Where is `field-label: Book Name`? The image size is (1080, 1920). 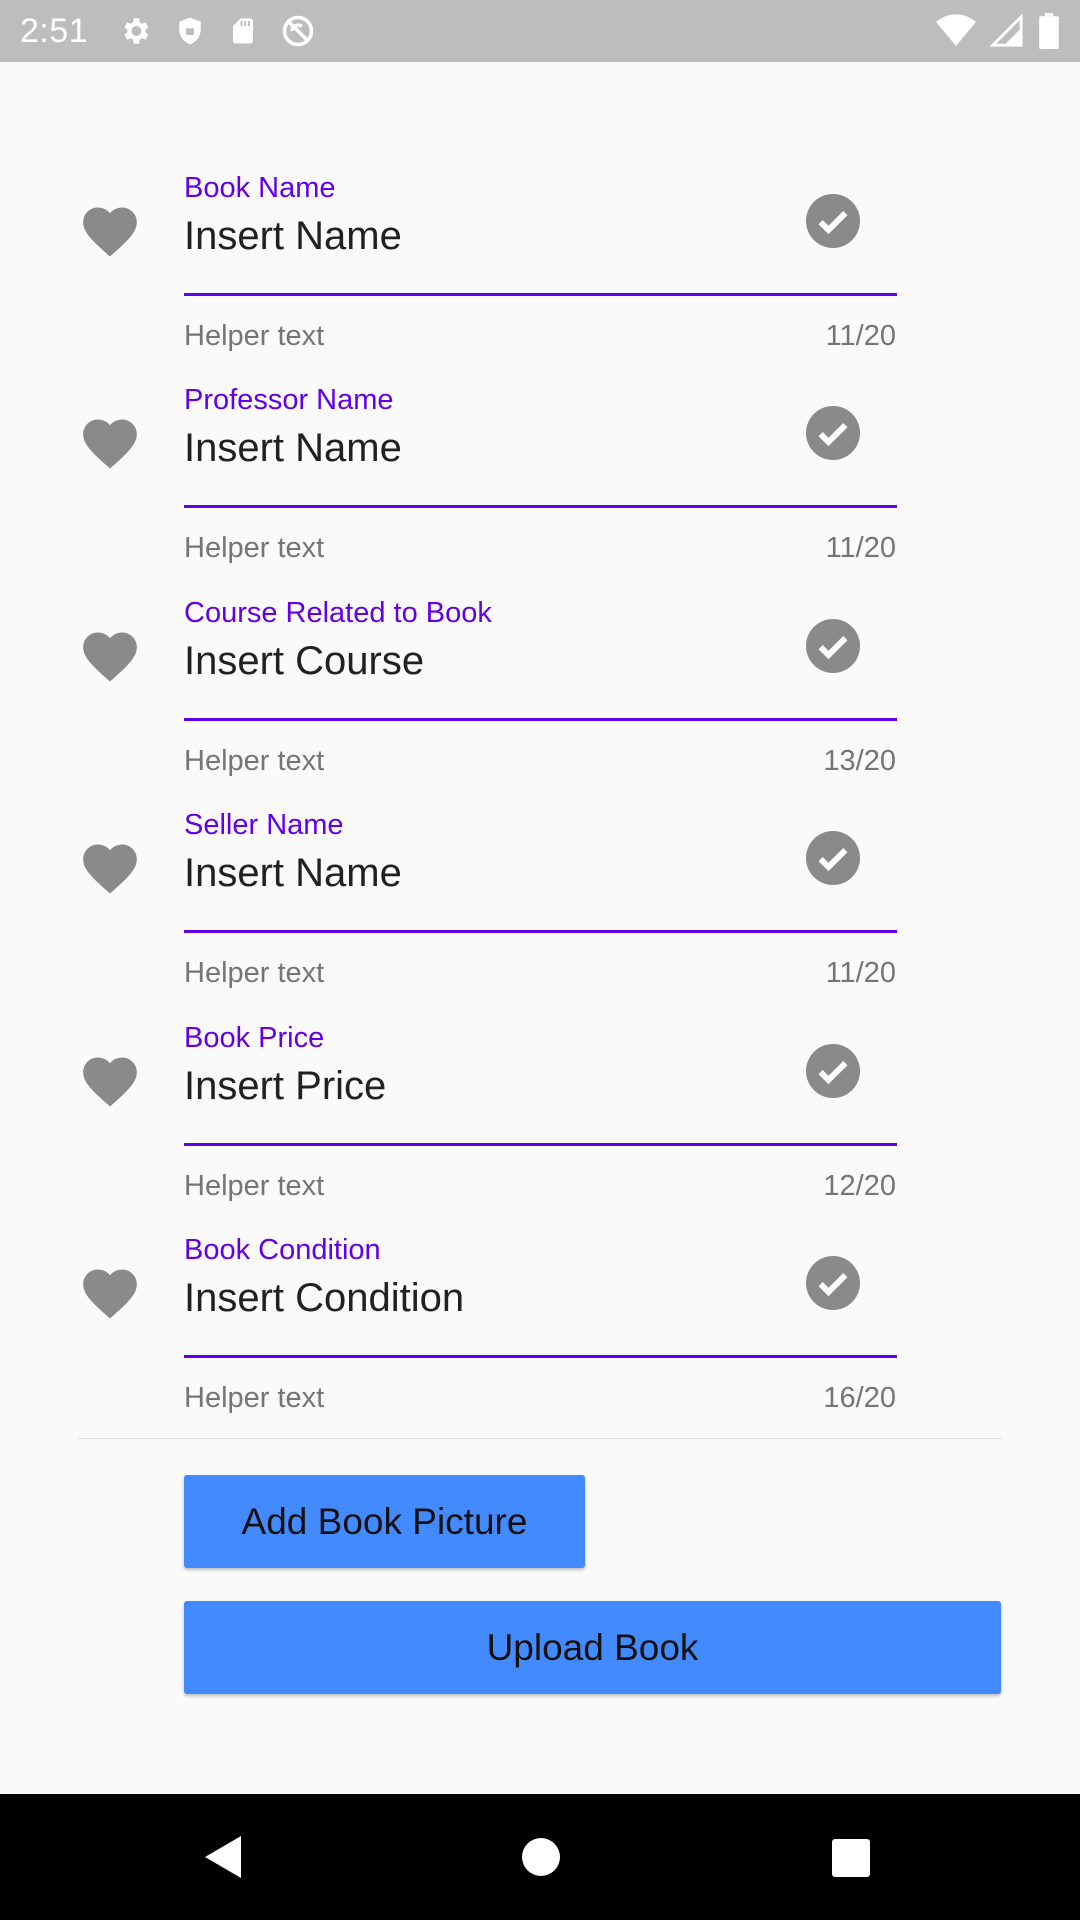 field-label: Book Name is located at coordinates (260, 188).